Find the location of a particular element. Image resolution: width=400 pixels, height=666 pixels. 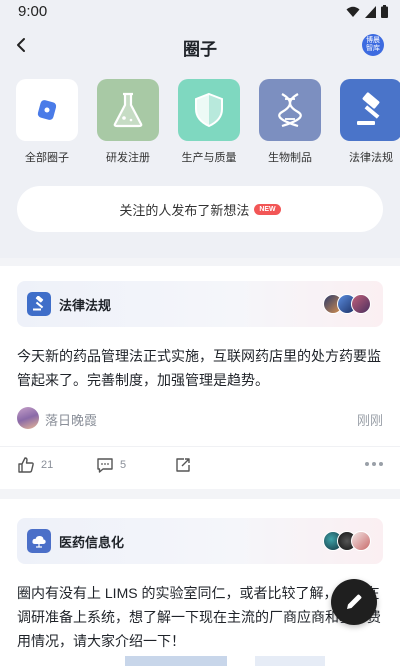

comment-button: 5 is located at coordinates (111, 465).